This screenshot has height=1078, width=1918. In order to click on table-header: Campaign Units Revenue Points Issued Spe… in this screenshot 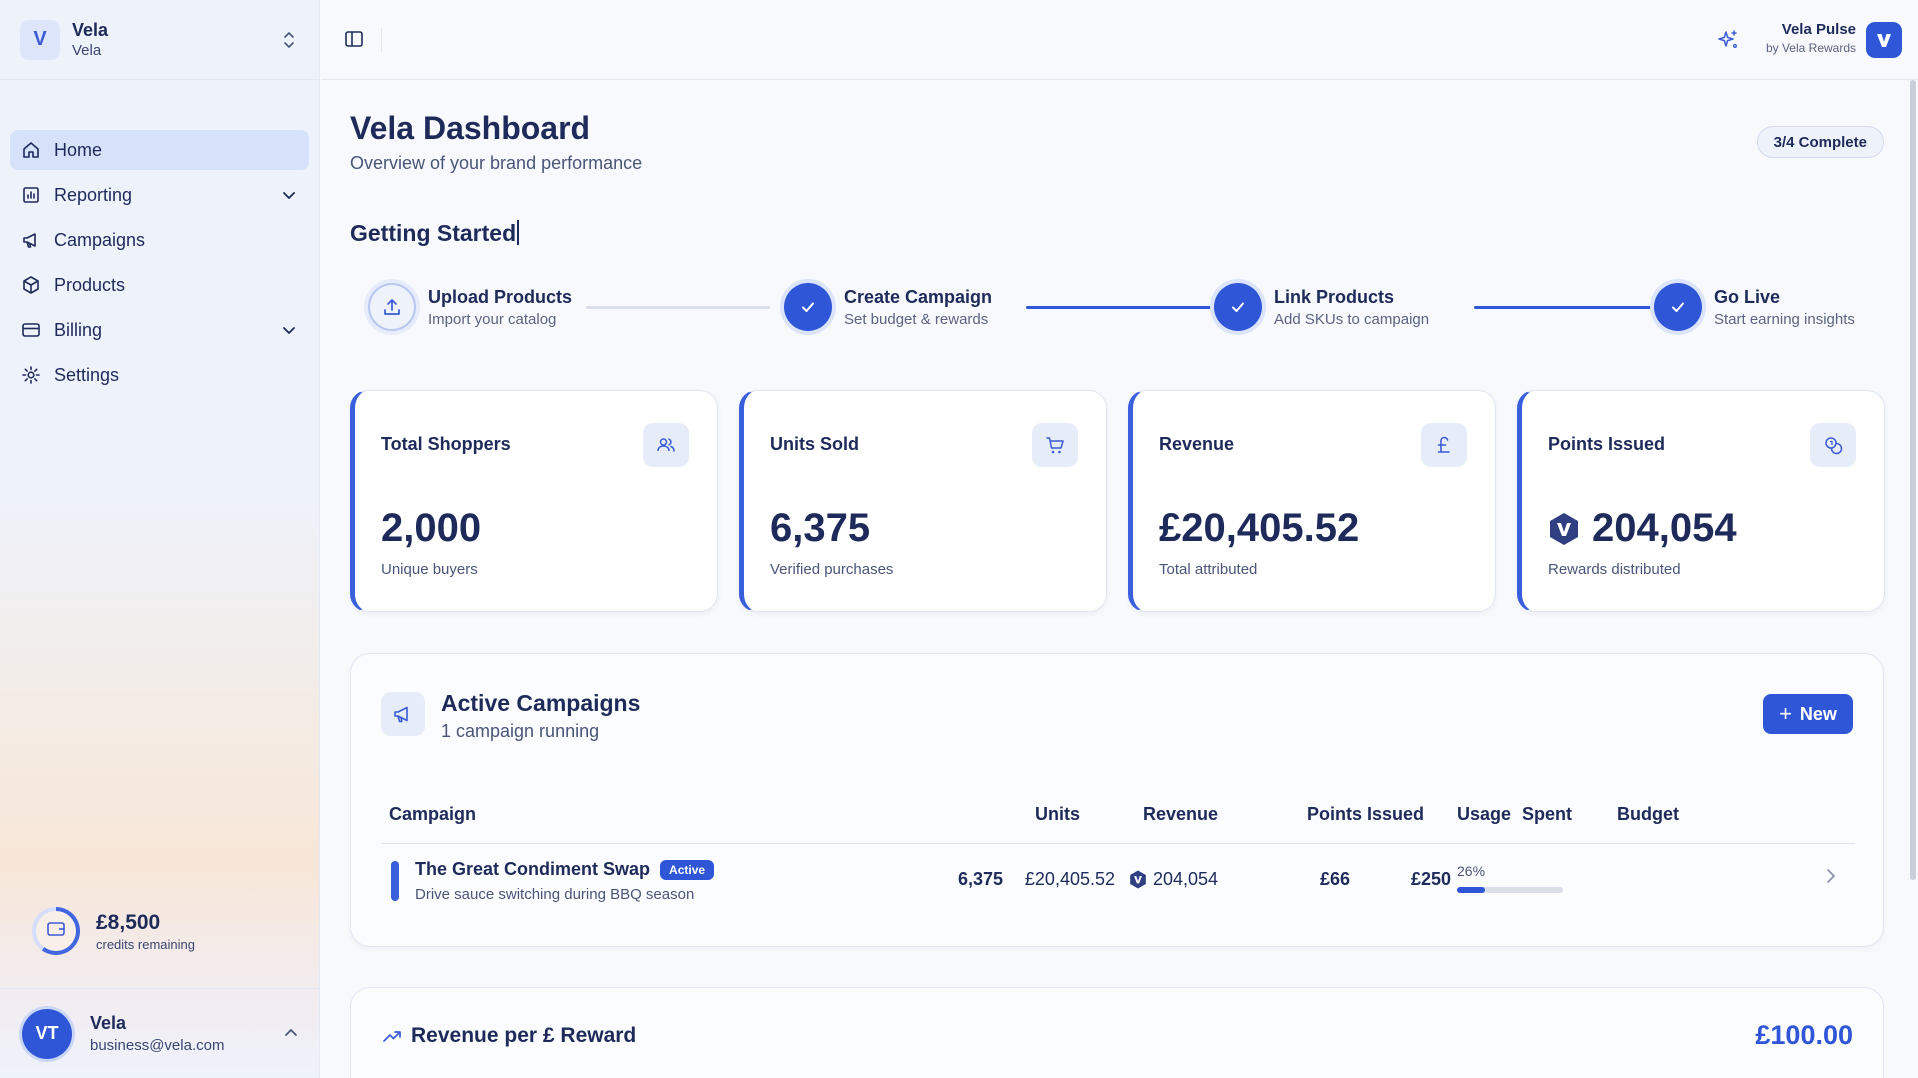, I will do `click(1118, 824)`.